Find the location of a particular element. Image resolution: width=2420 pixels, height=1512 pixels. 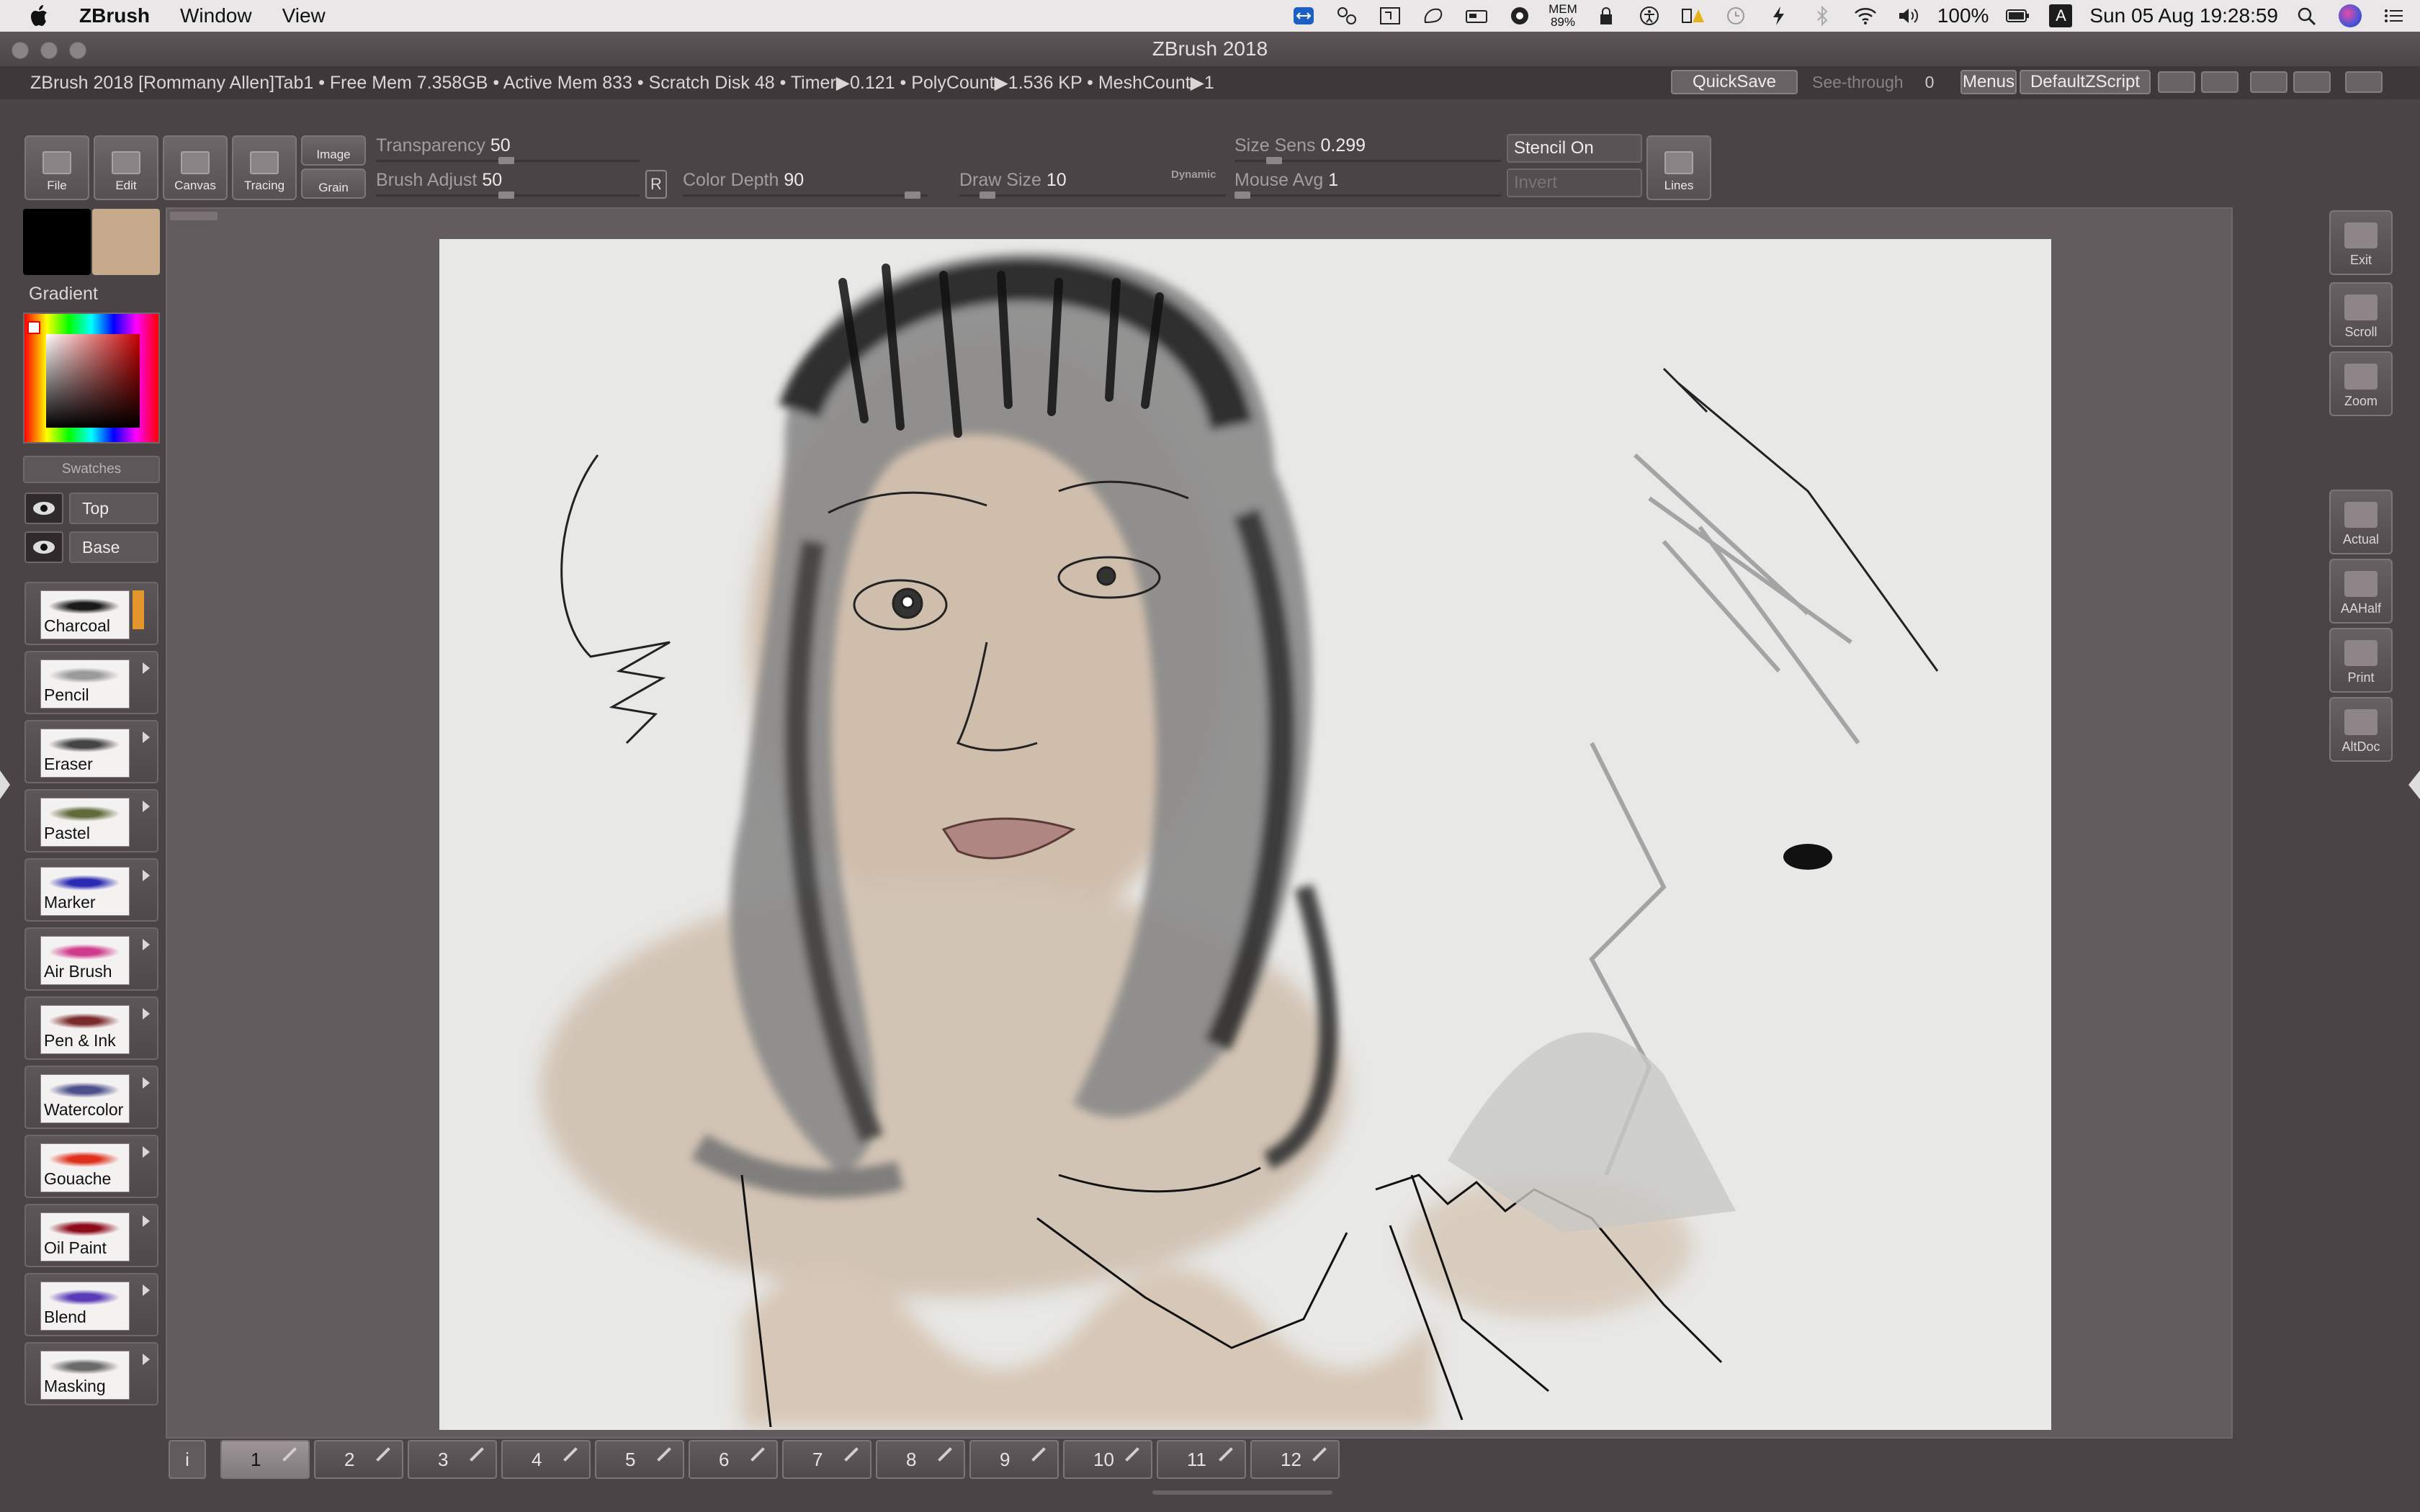

siri-icon is located at coordinates (2350, 15).